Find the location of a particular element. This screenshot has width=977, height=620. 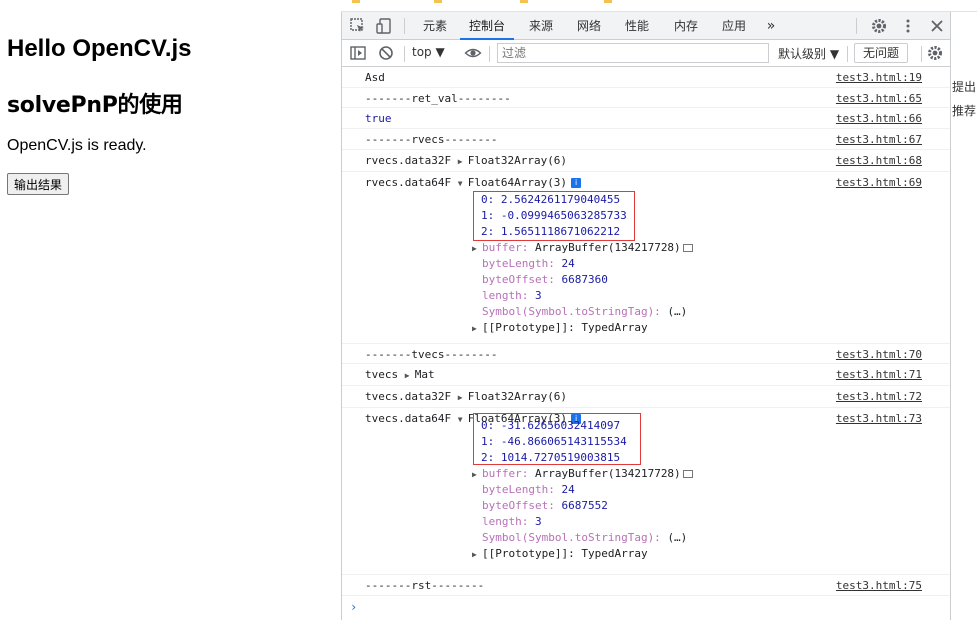

page-subtitle: solvePnP的使用 is located at coordinates (95, 105).